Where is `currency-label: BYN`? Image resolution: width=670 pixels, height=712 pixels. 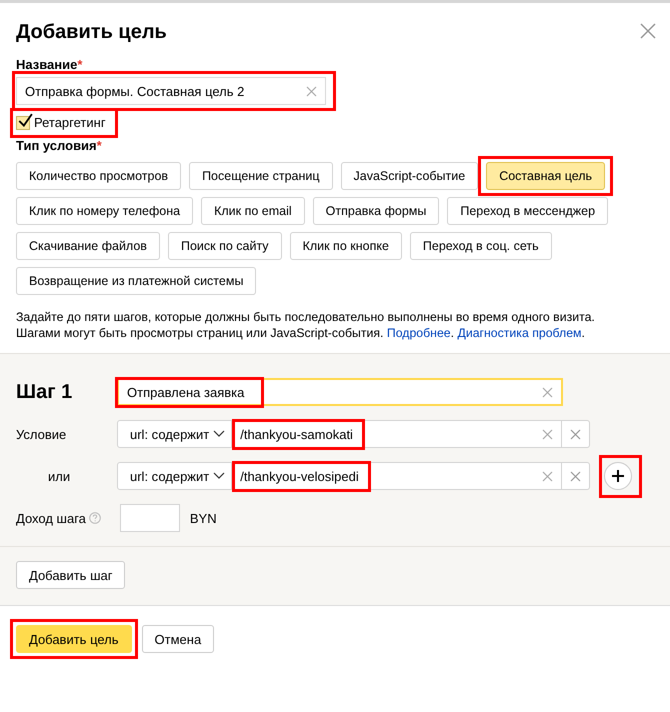
currency-label: BYN is located at coordinates (203, 518).